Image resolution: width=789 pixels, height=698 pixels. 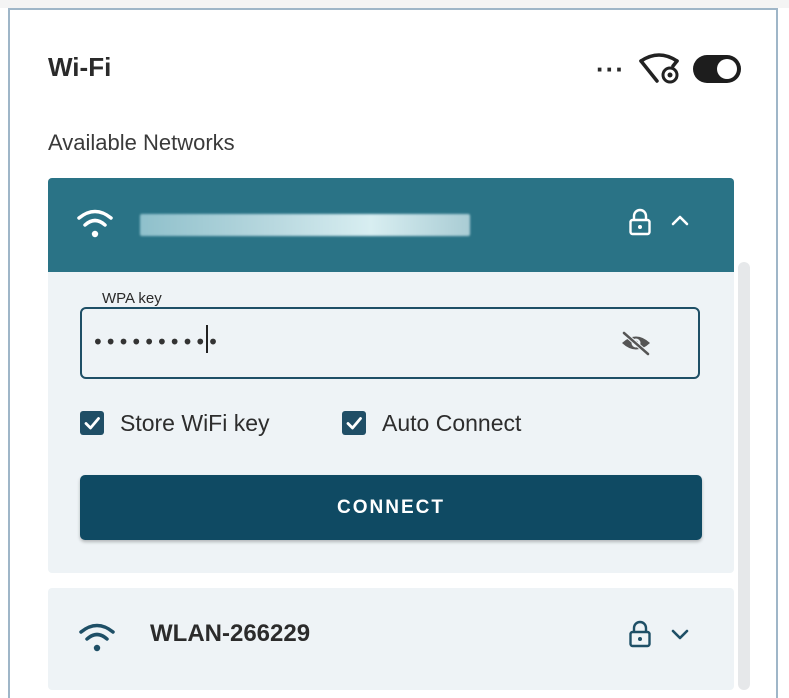 What do you see at coordinates (195, 422) in the screenshot?
I see `store-key-label: Store WiFi key` at bounding box center [195, 422].